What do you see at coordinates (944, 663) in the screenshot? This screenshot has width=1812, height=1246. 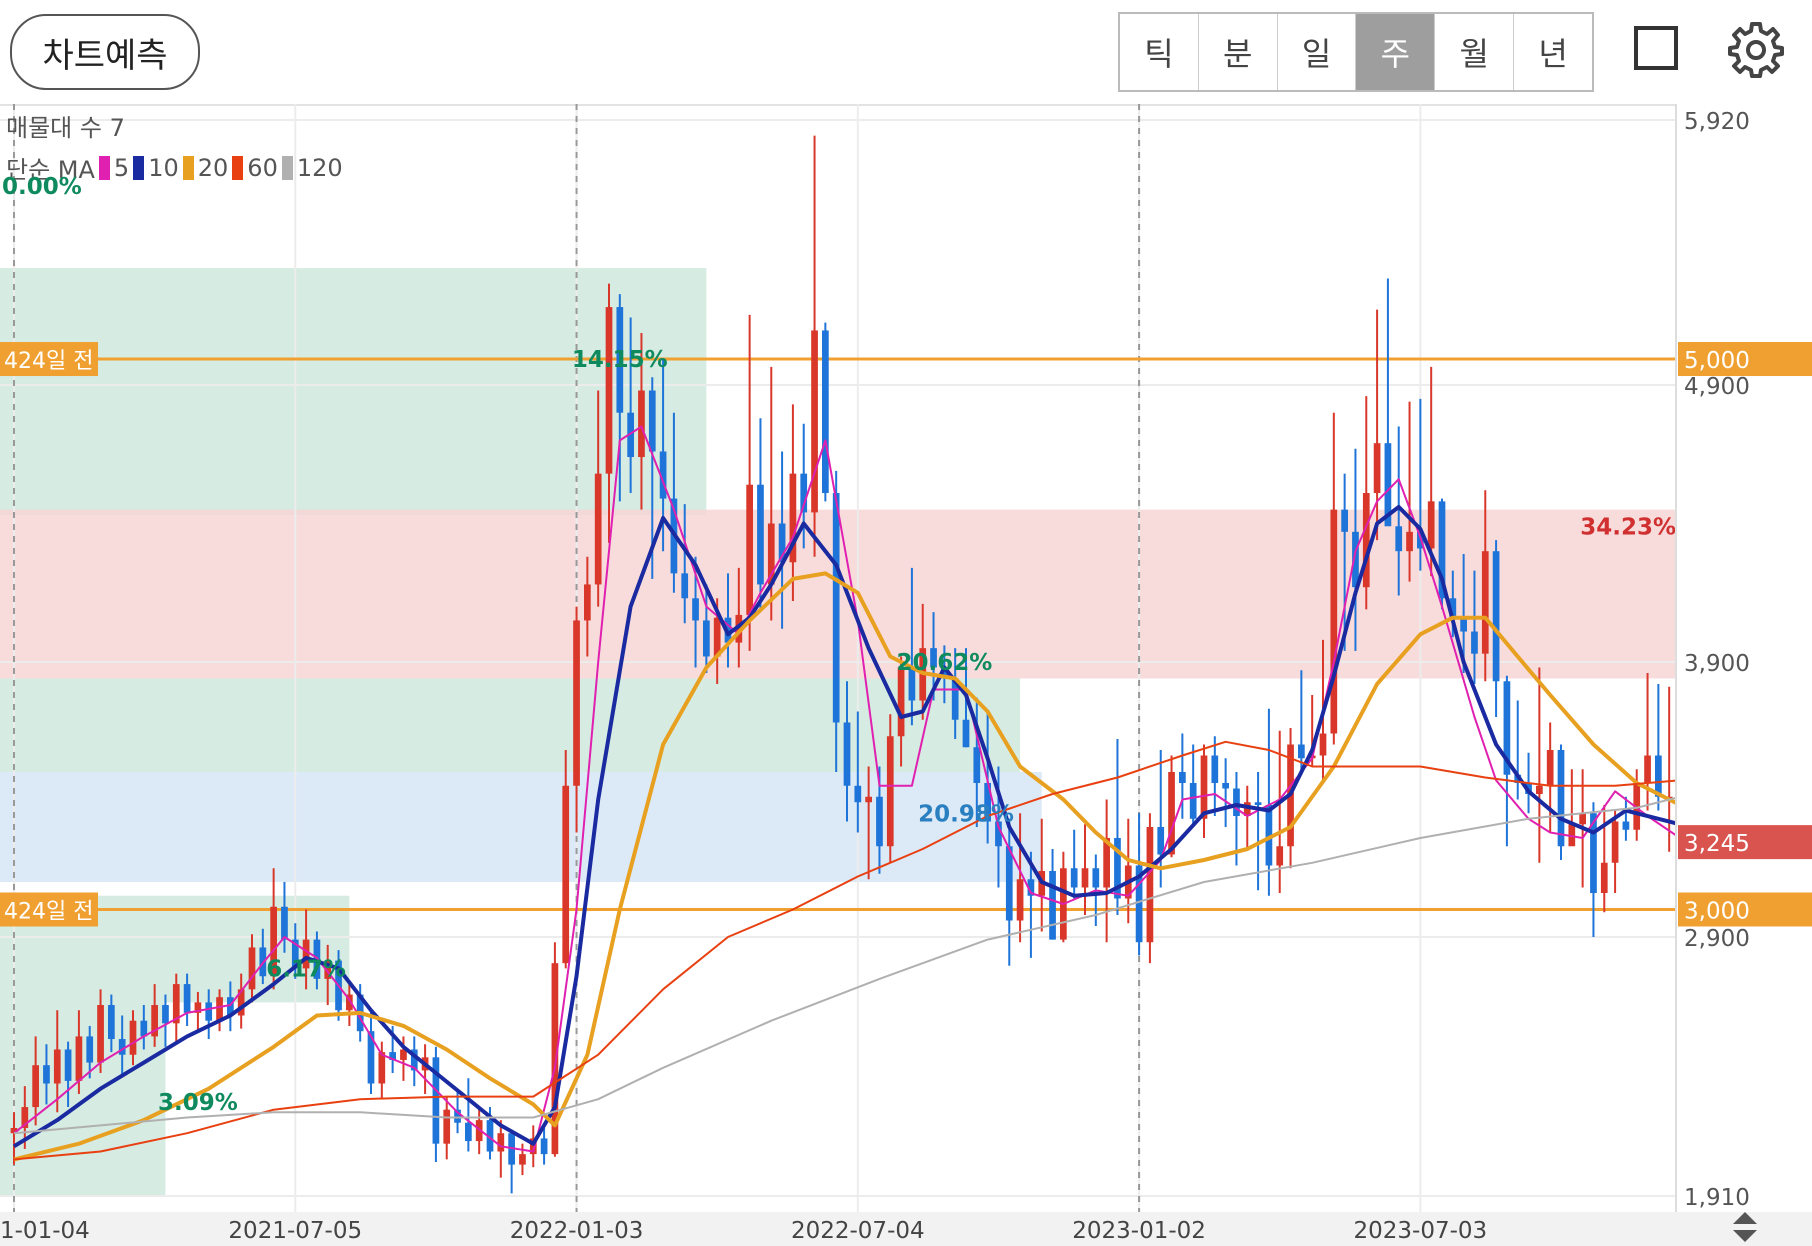 I see `zone-percent-label: 20.62%` at bounding box center [944, 663].